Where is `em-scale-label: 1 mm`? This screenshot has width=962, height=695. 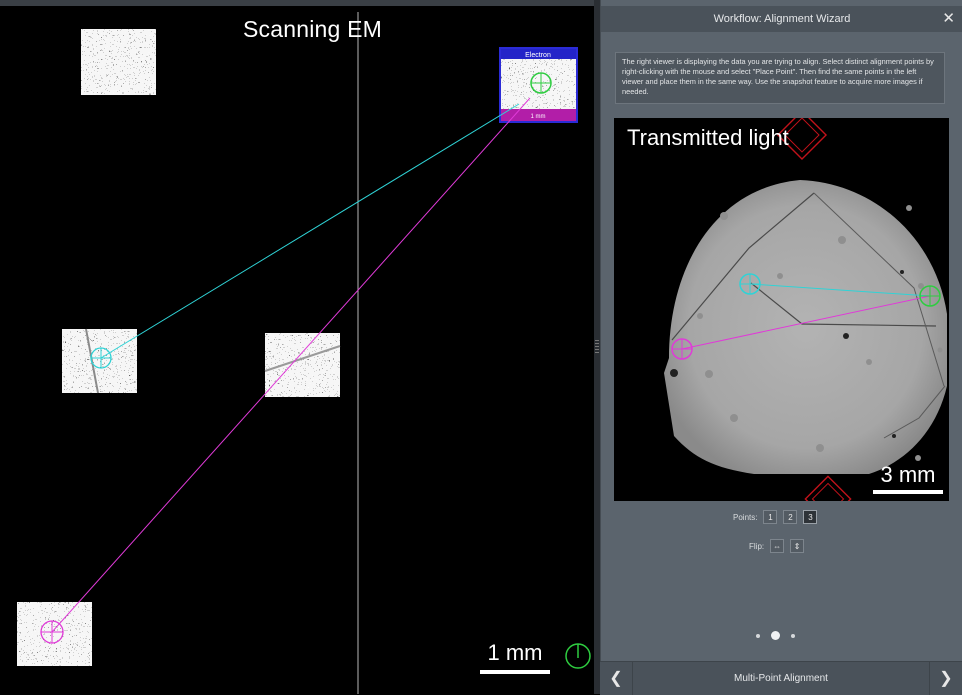 em-scale-label: 1 mm is located at coordinates (515, 652).